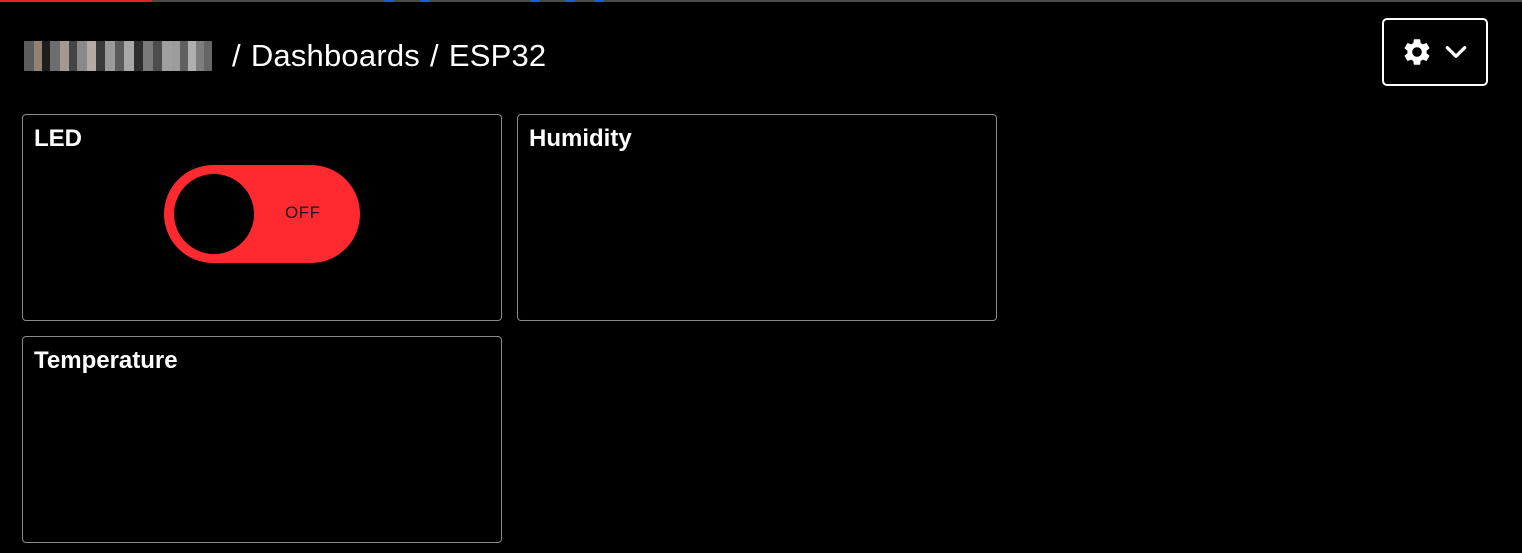 The width and height of the screenshot is (1522, 553). I want to click on block-temperature: Temperature, so click(262, 439).